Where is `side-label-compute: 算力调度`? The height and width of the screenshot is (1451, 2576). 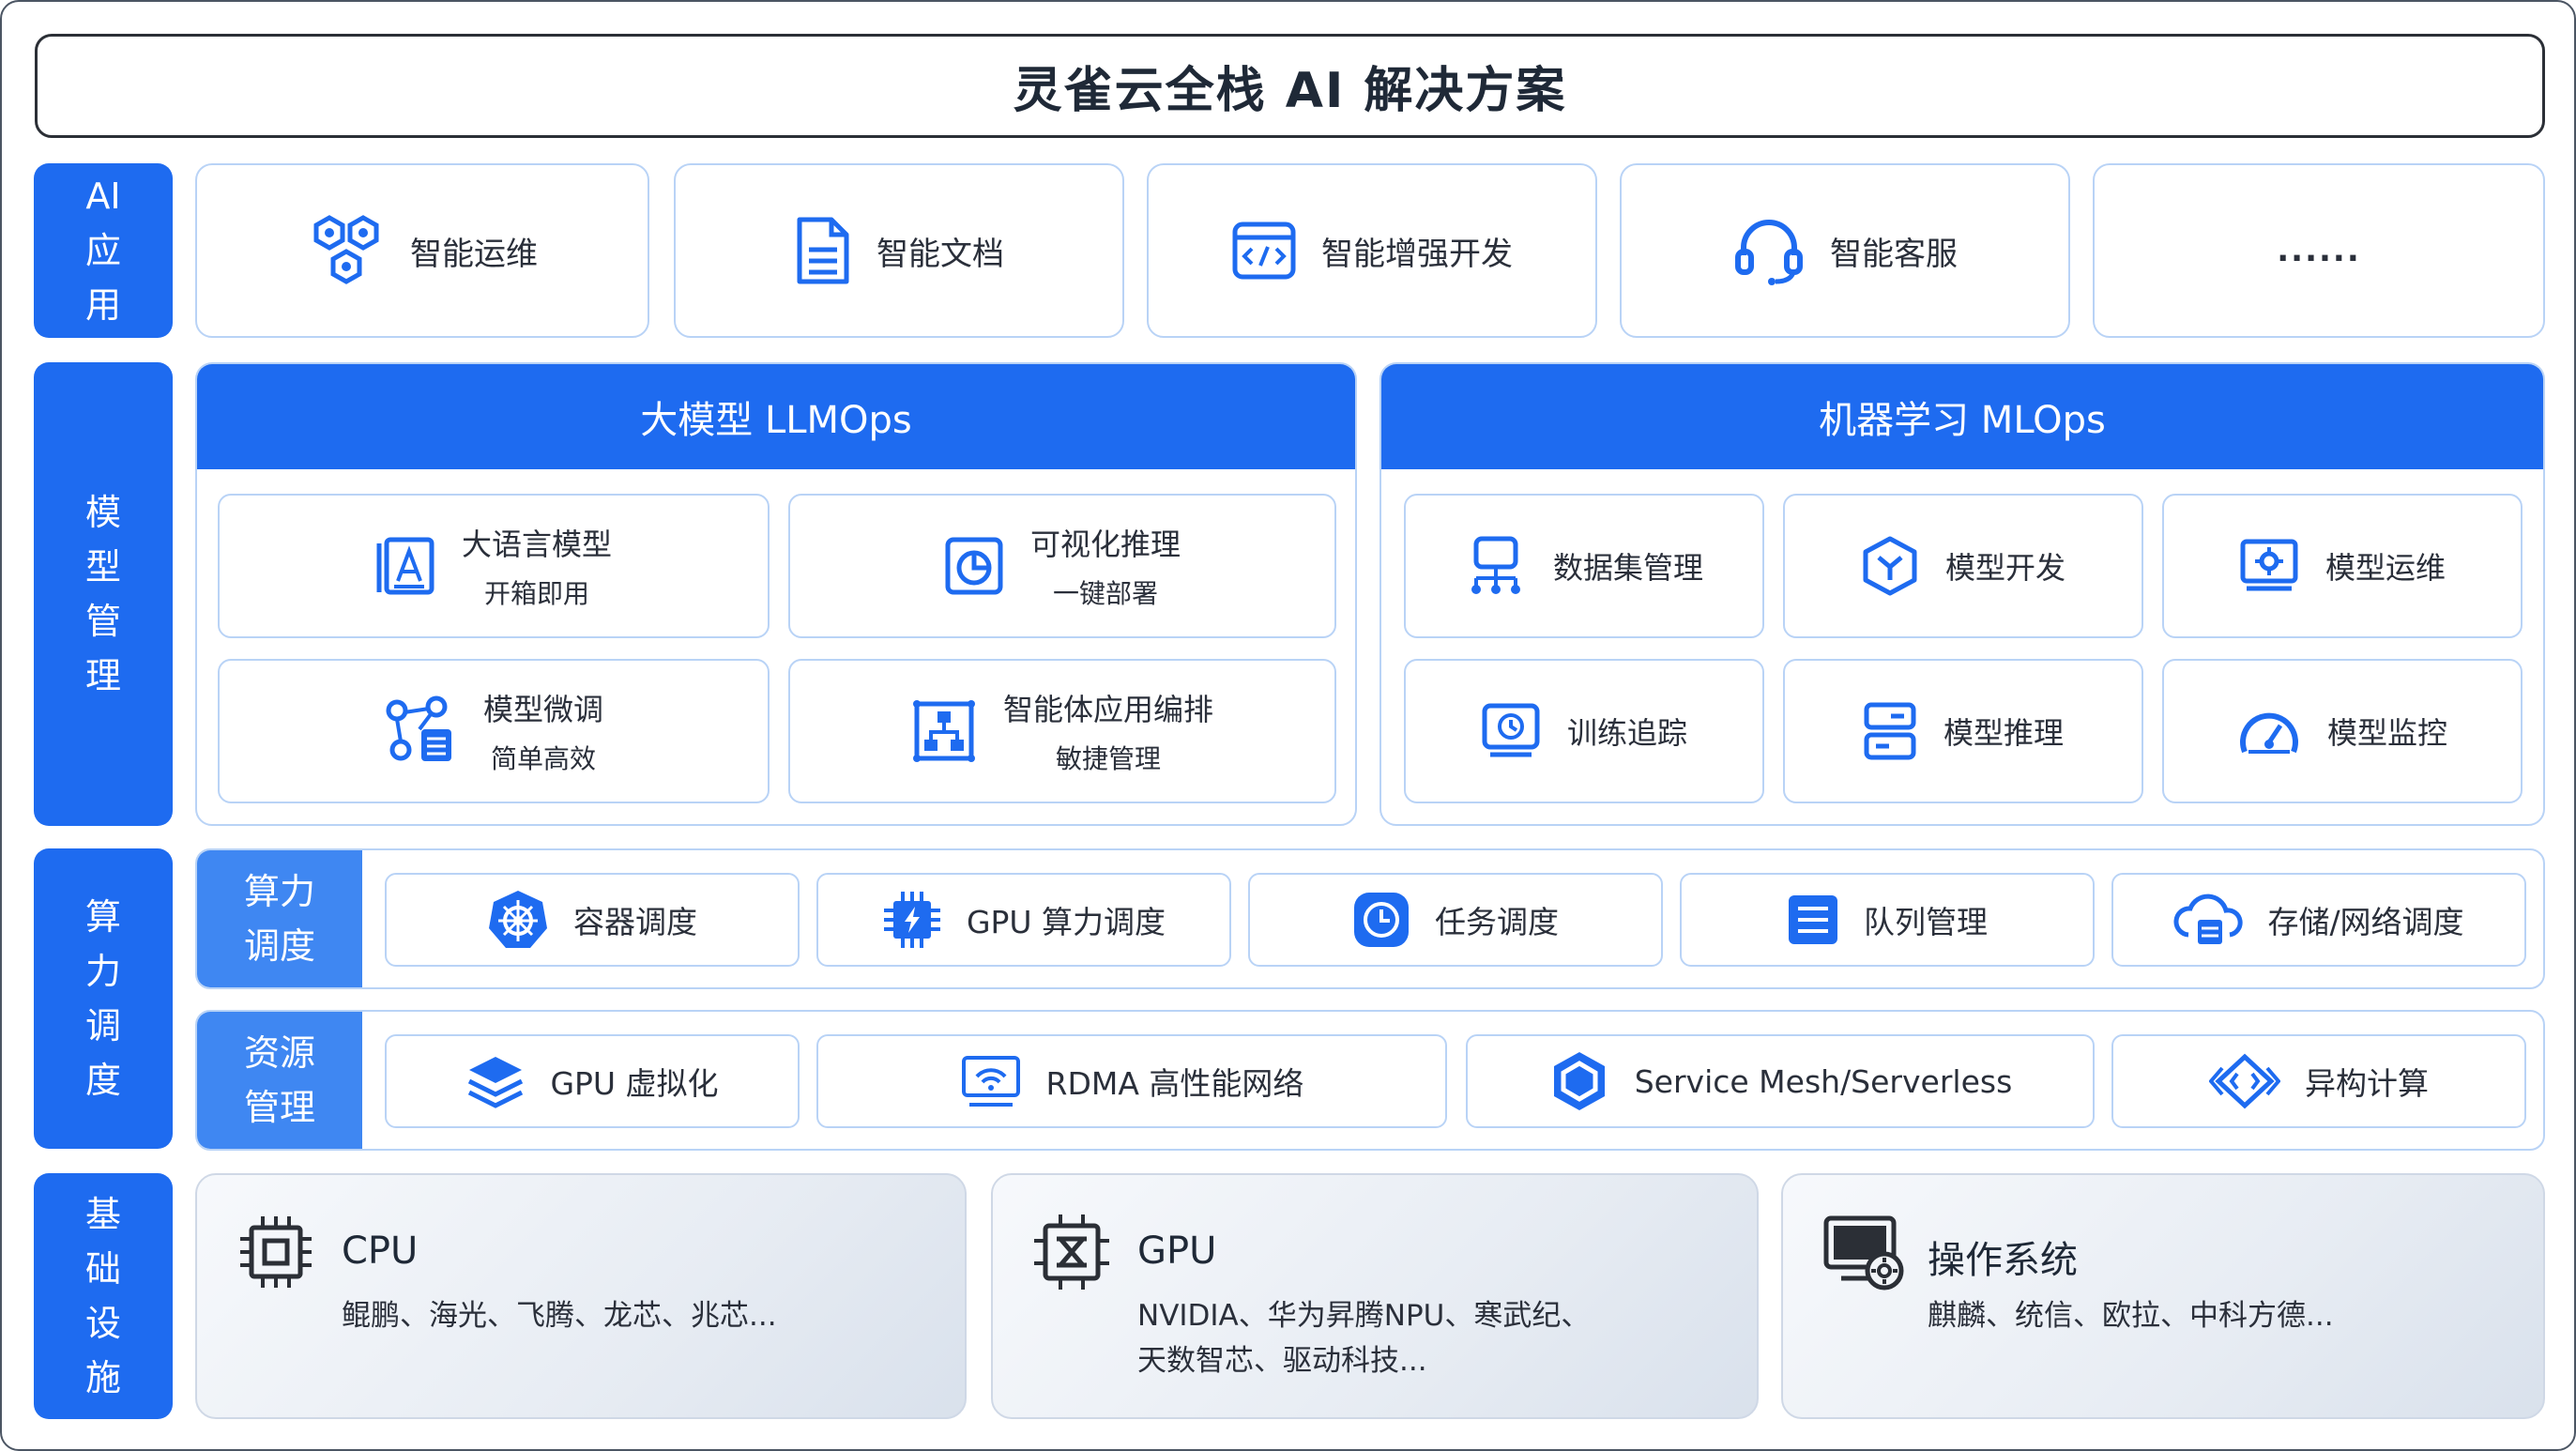
side-label-compute: 算力调度 is located at coordinates (103, 998).